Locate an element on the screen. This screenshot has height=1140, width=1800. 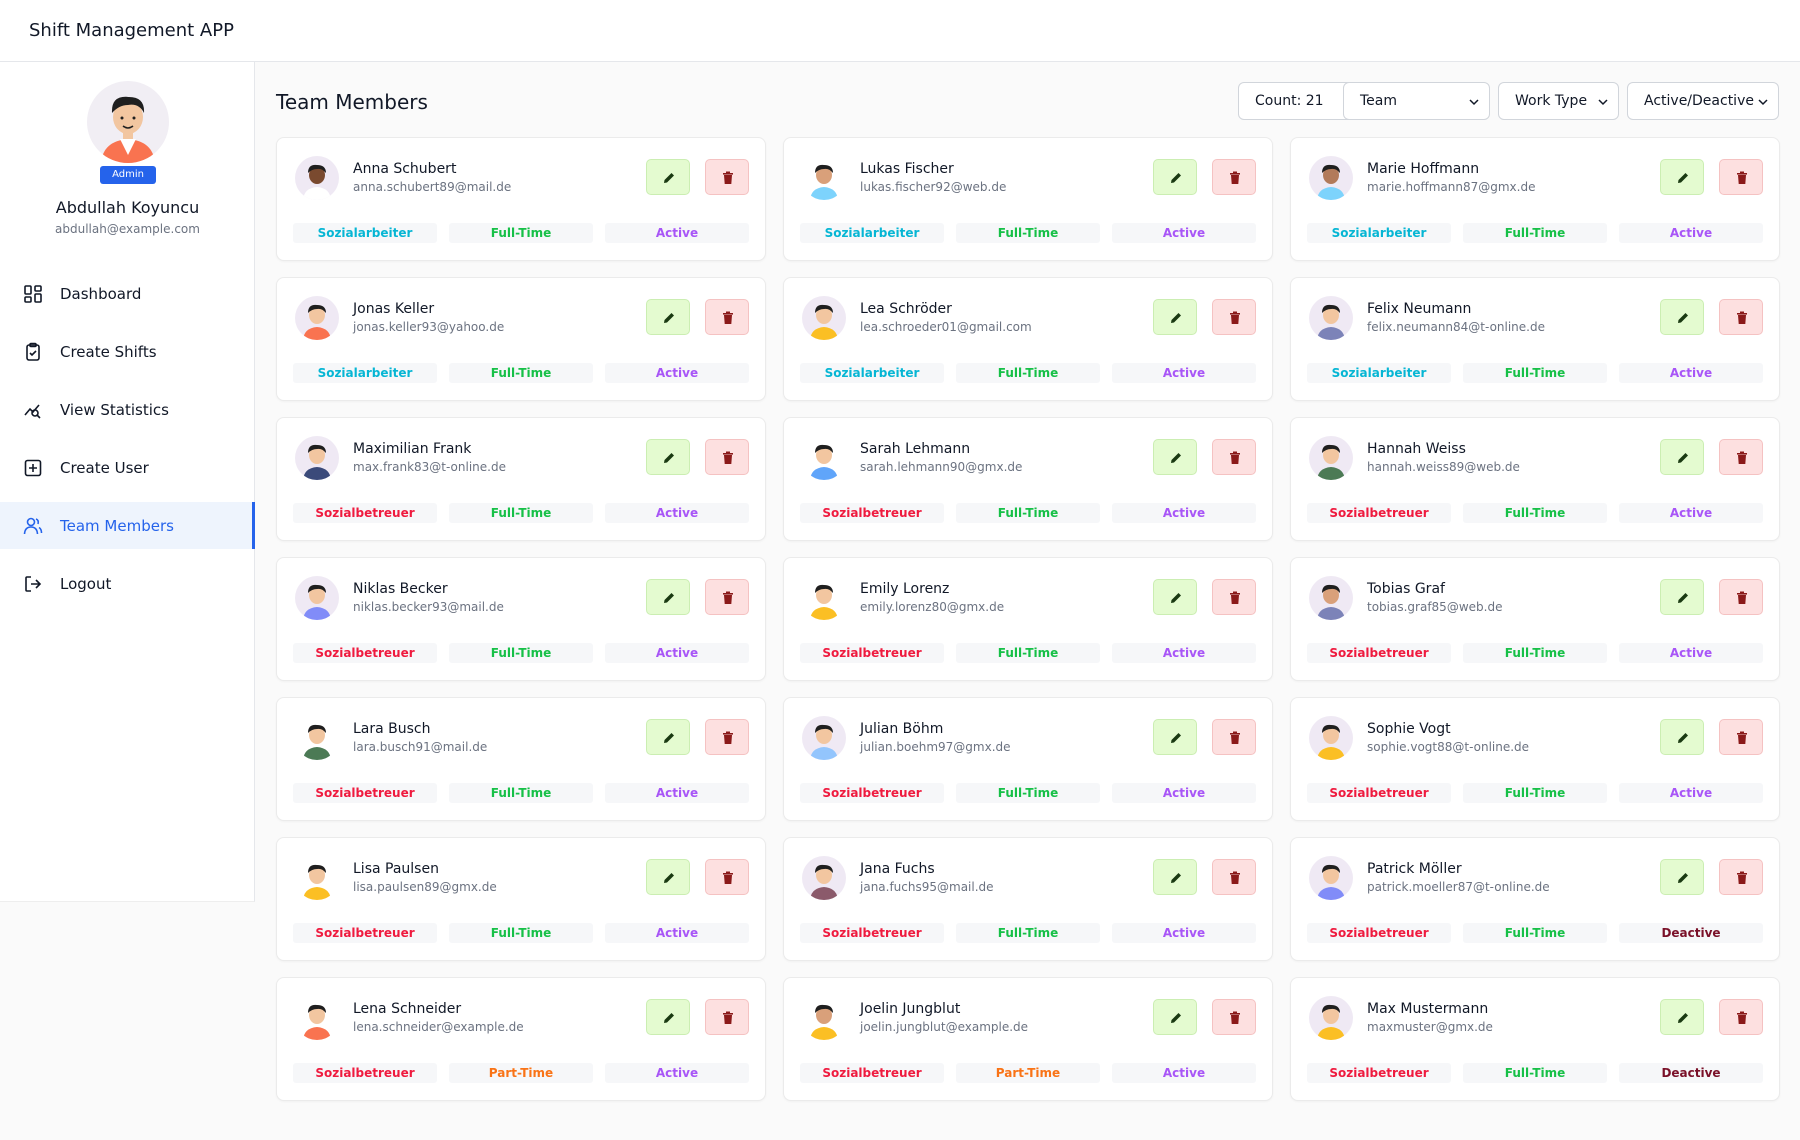
sidebar-item-view-statistics: View Statistics is located at coordinates (127, 409).